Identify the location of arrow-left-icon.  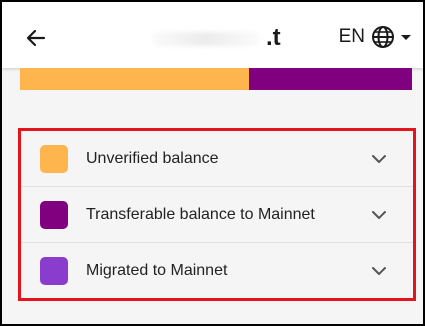
(36, 38).